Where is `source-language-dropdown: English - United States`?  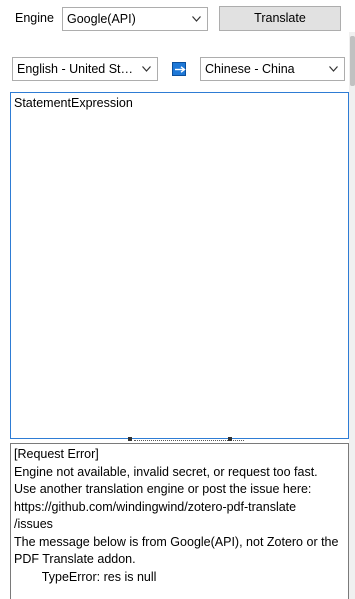 source-language-dropdown: English - United States is located at coordinates (85, 69).